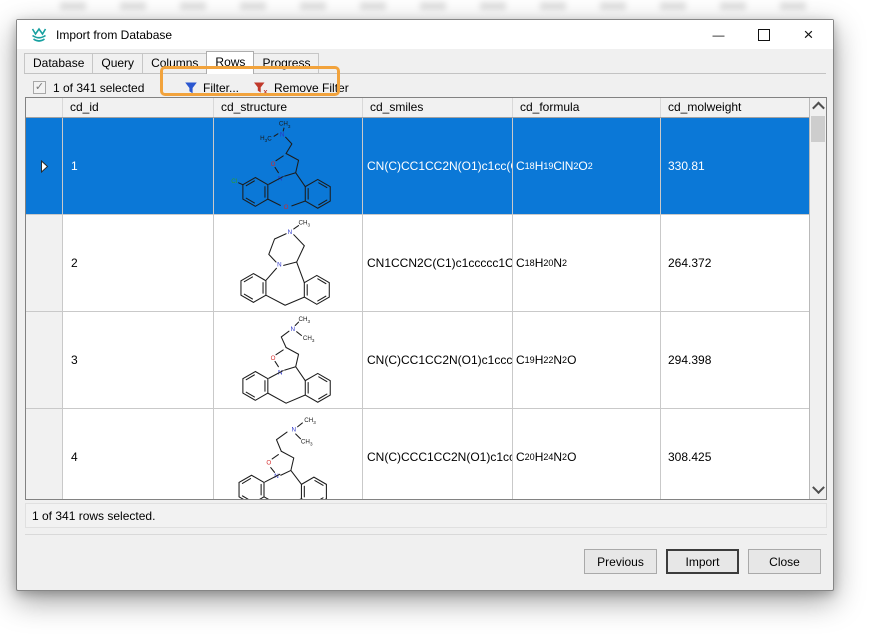 The width and height of the screenshot is (882, 635). What do you see at coordinates (138, 166) in the screenshot?
I see `cell-cd-id: 1` at bounding box center [138, 166].